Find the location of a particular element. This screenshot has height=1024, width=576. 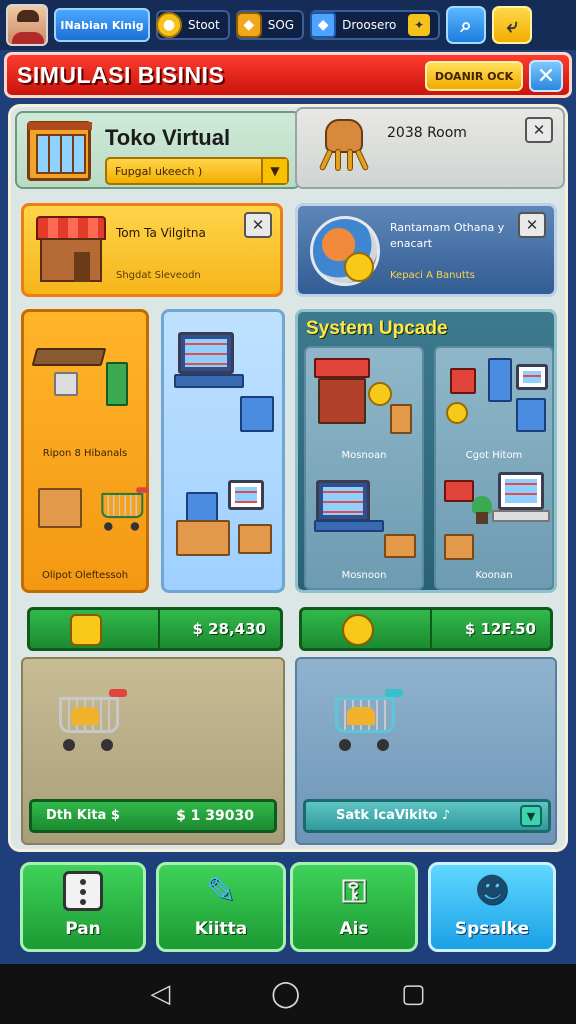

store-card: Toko Virtual Fupgal ukeech ) ▼ is located at coordinates (158, 150).